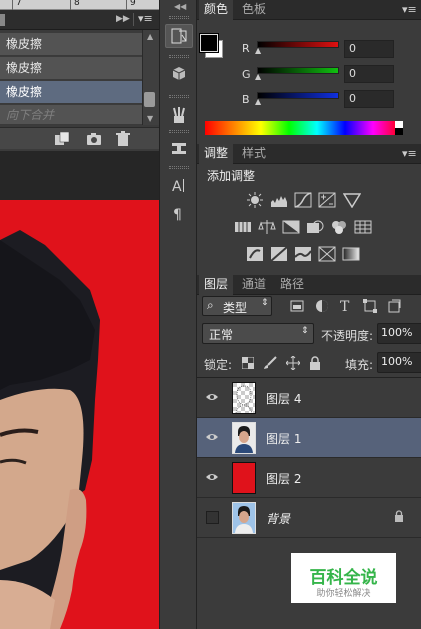  I want to click on vibrance-icon, so click(352, 200).